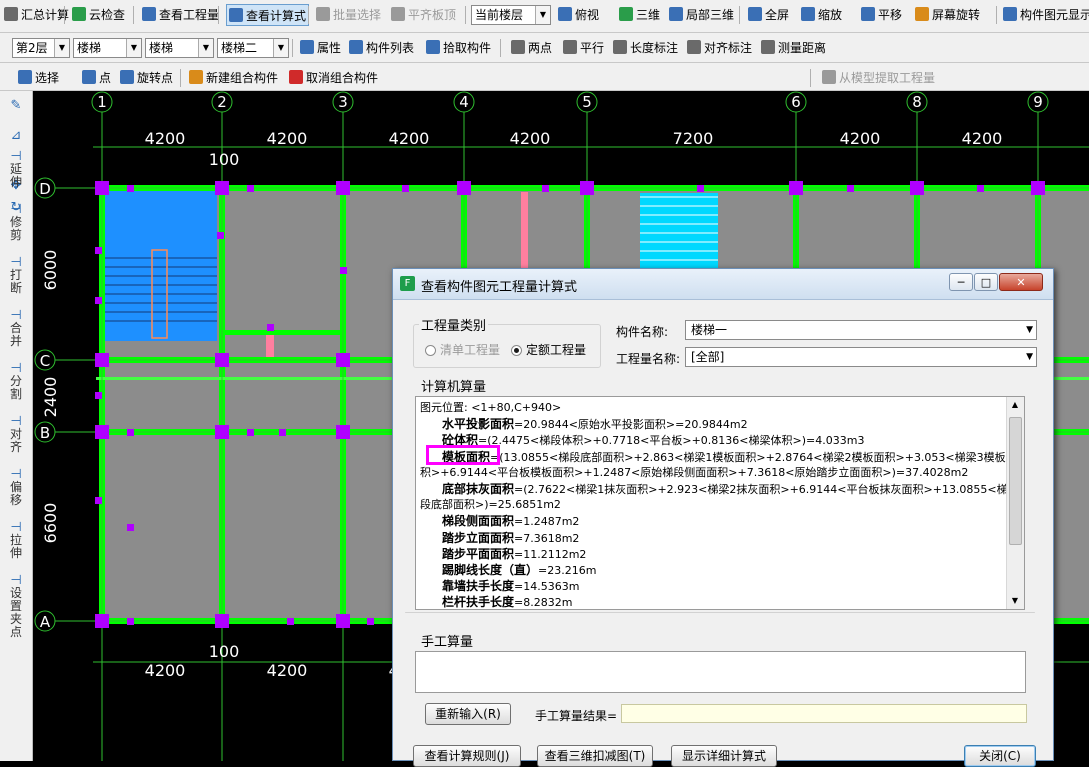  What do you see at coordinates (189, 15) in the screenshot?
I see `toolbar-label: 查看工程量` at bounding box center [189, 15].